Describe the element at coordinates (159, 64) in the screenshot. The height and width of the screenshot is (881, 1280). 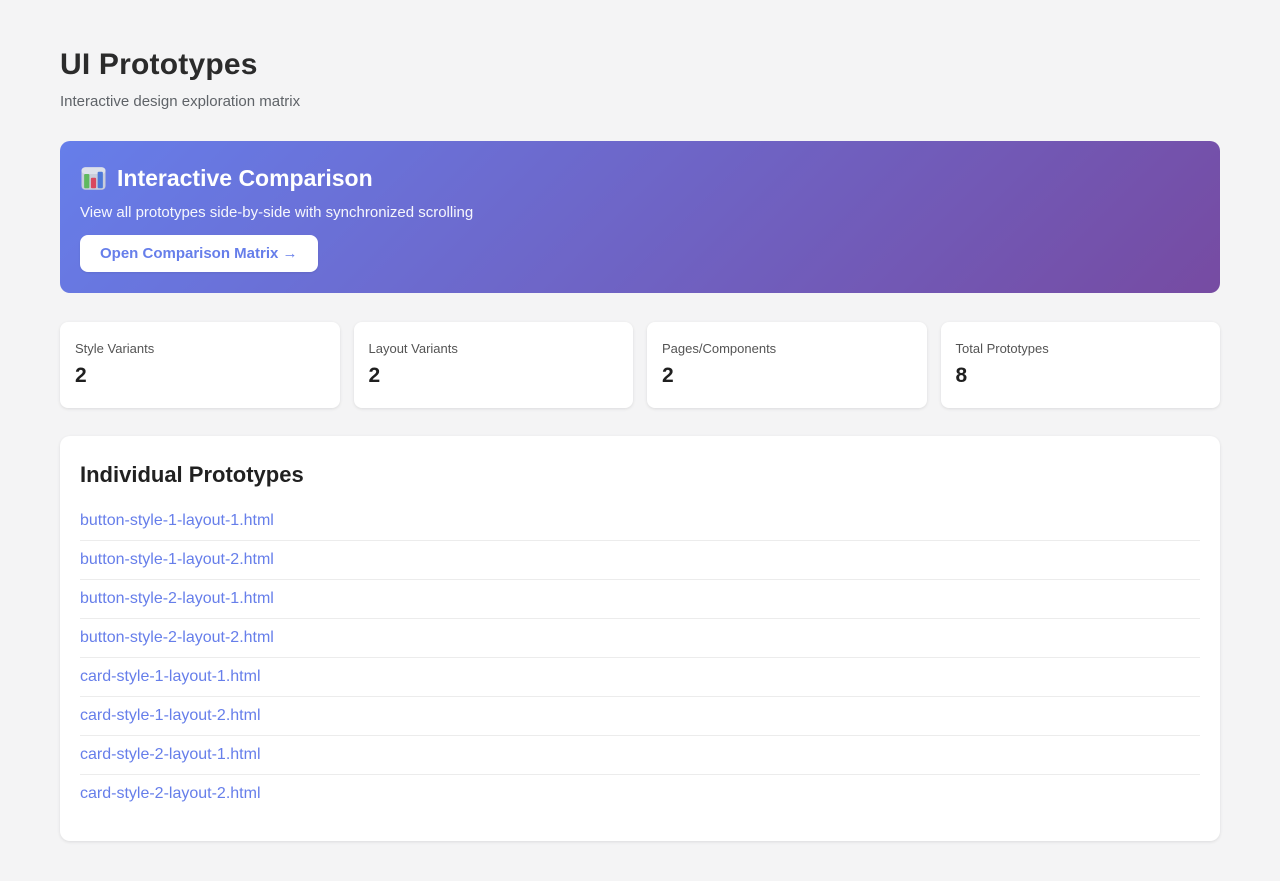
I see `page-title: UI Prototypes` at that location.